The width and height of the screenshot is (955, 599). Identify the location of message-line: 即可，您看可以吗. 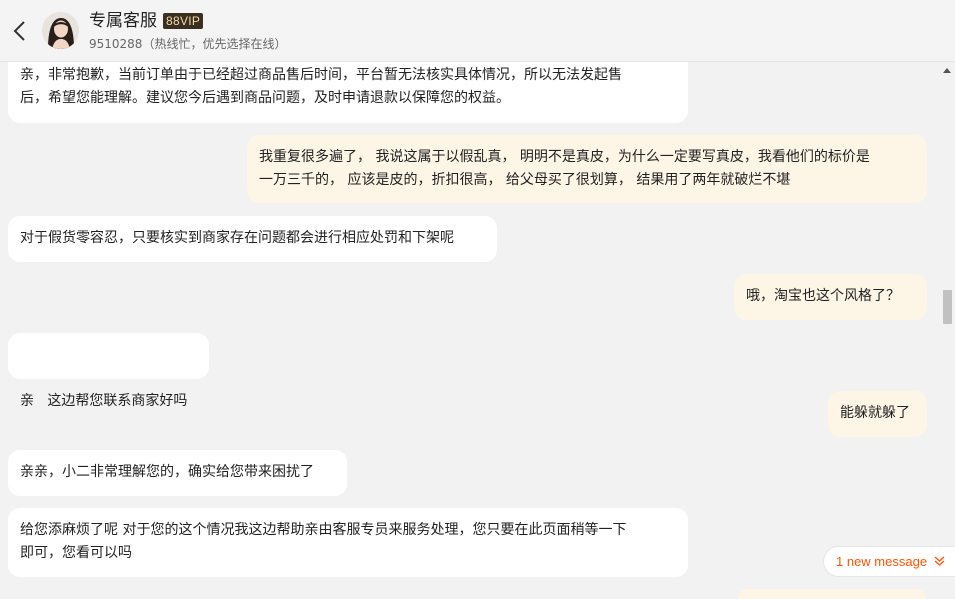
(76, 553).